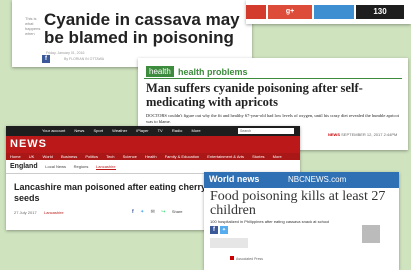 The image size is (411, 270). What do you see at coordinates (119, 130) in the screenshot?
I see `nav-weather: Weather` at bounding box center [119, 130].